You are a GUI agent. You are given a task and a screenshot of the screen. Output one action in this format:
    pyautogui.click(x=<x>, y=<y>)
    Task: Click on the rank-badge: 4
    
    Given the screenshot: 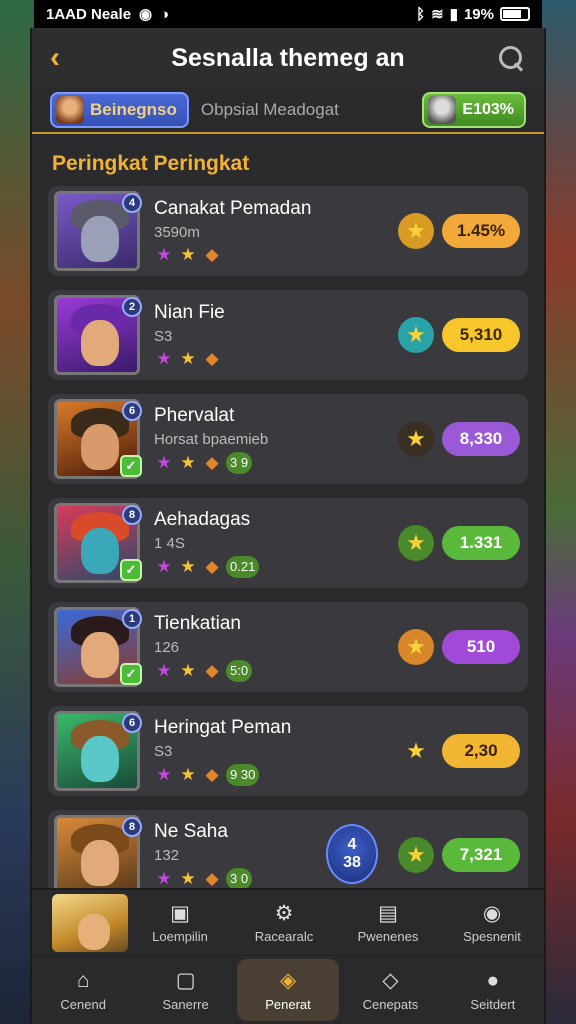 What is the action you would take?
    pyautogui.click(x=132, y=203)
    